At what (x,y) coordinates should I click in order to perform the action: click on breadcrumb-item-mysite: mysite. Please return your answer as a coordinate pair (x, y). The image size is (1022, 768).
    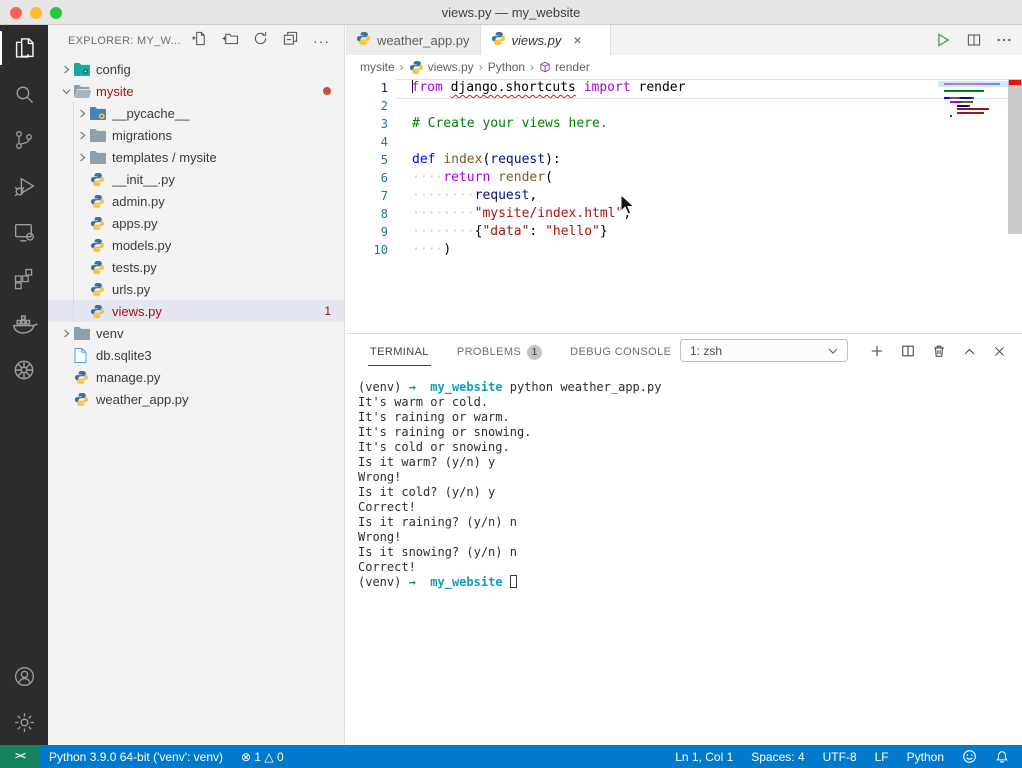
    Looking at the image, I should click on (377, 67).